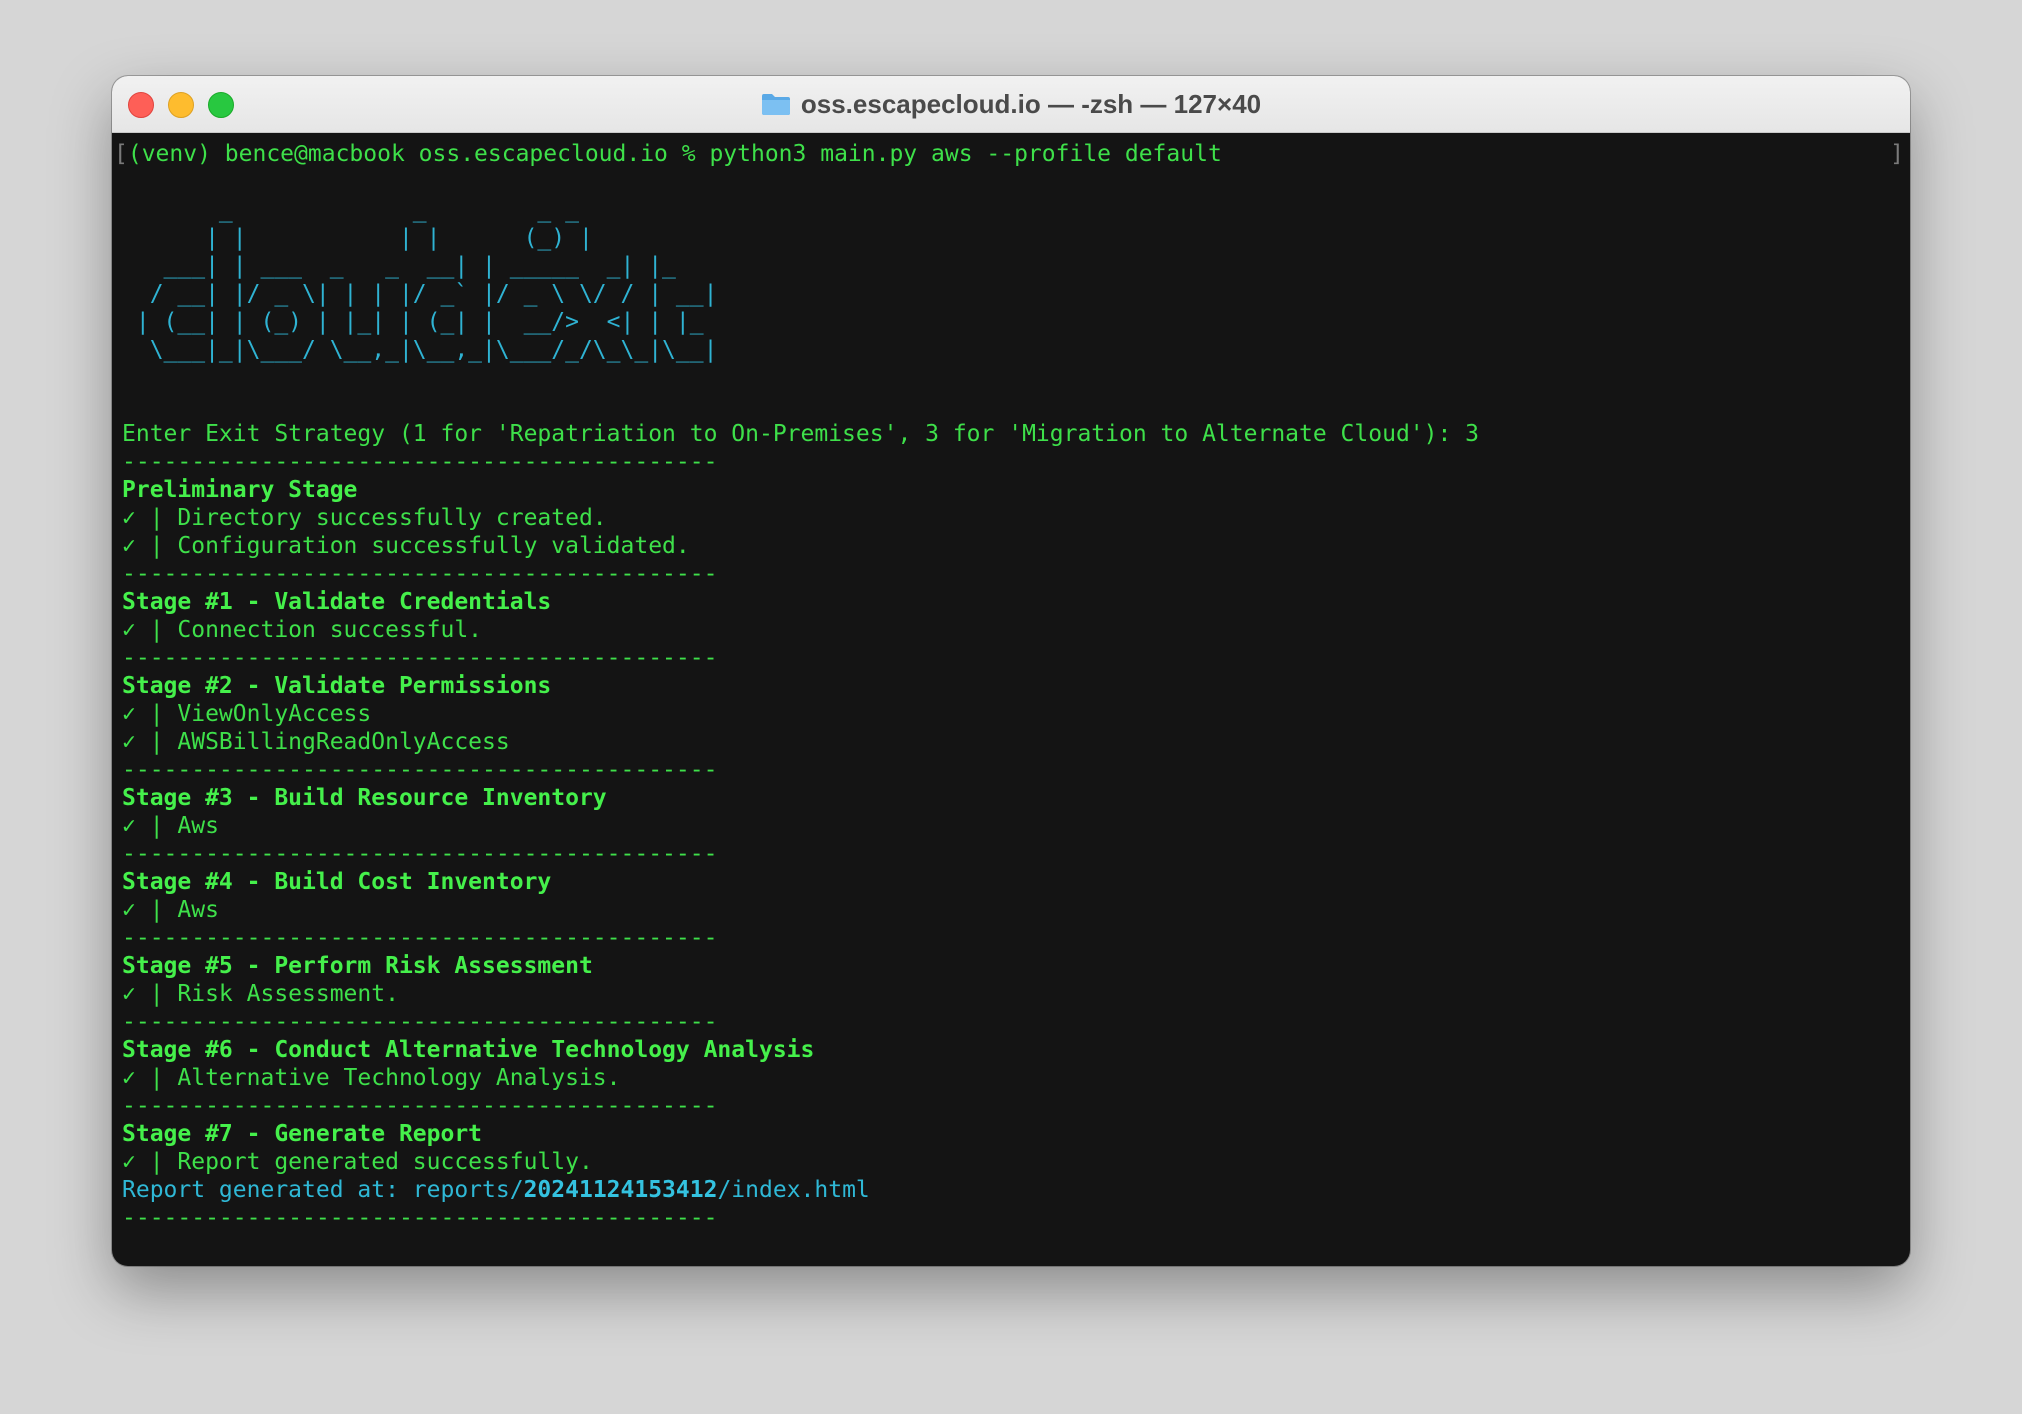 The width and height of the screenshot is (2022, 1414). I want to click on stage-title-5: Stage #5 - Perform Risk Assessment, so click(357, 966).